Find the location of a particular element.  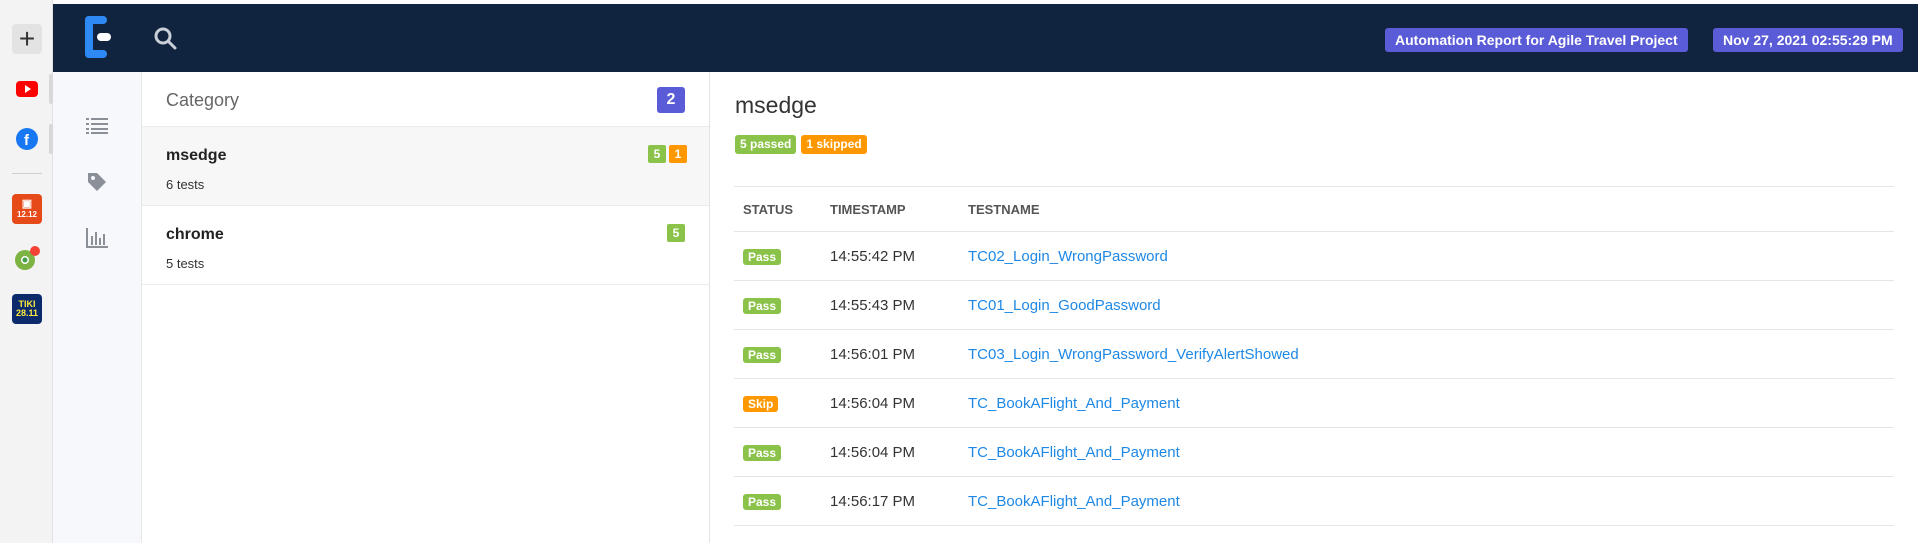

category-count-badge: 2 is located at coordinates (671, 100).